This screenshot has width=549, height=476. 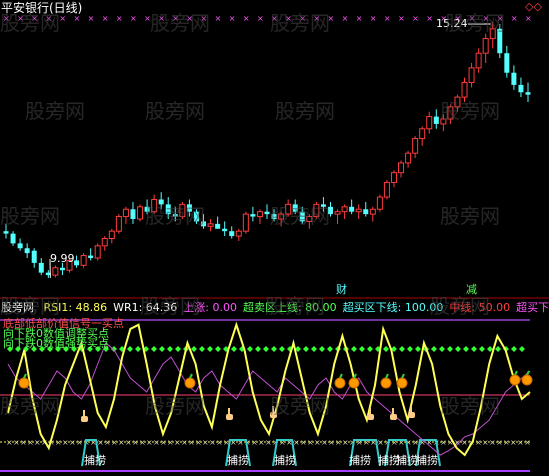 I want to click on overlay-text-3: 向下跌0数值强势买点, so click(x=56, y=343).